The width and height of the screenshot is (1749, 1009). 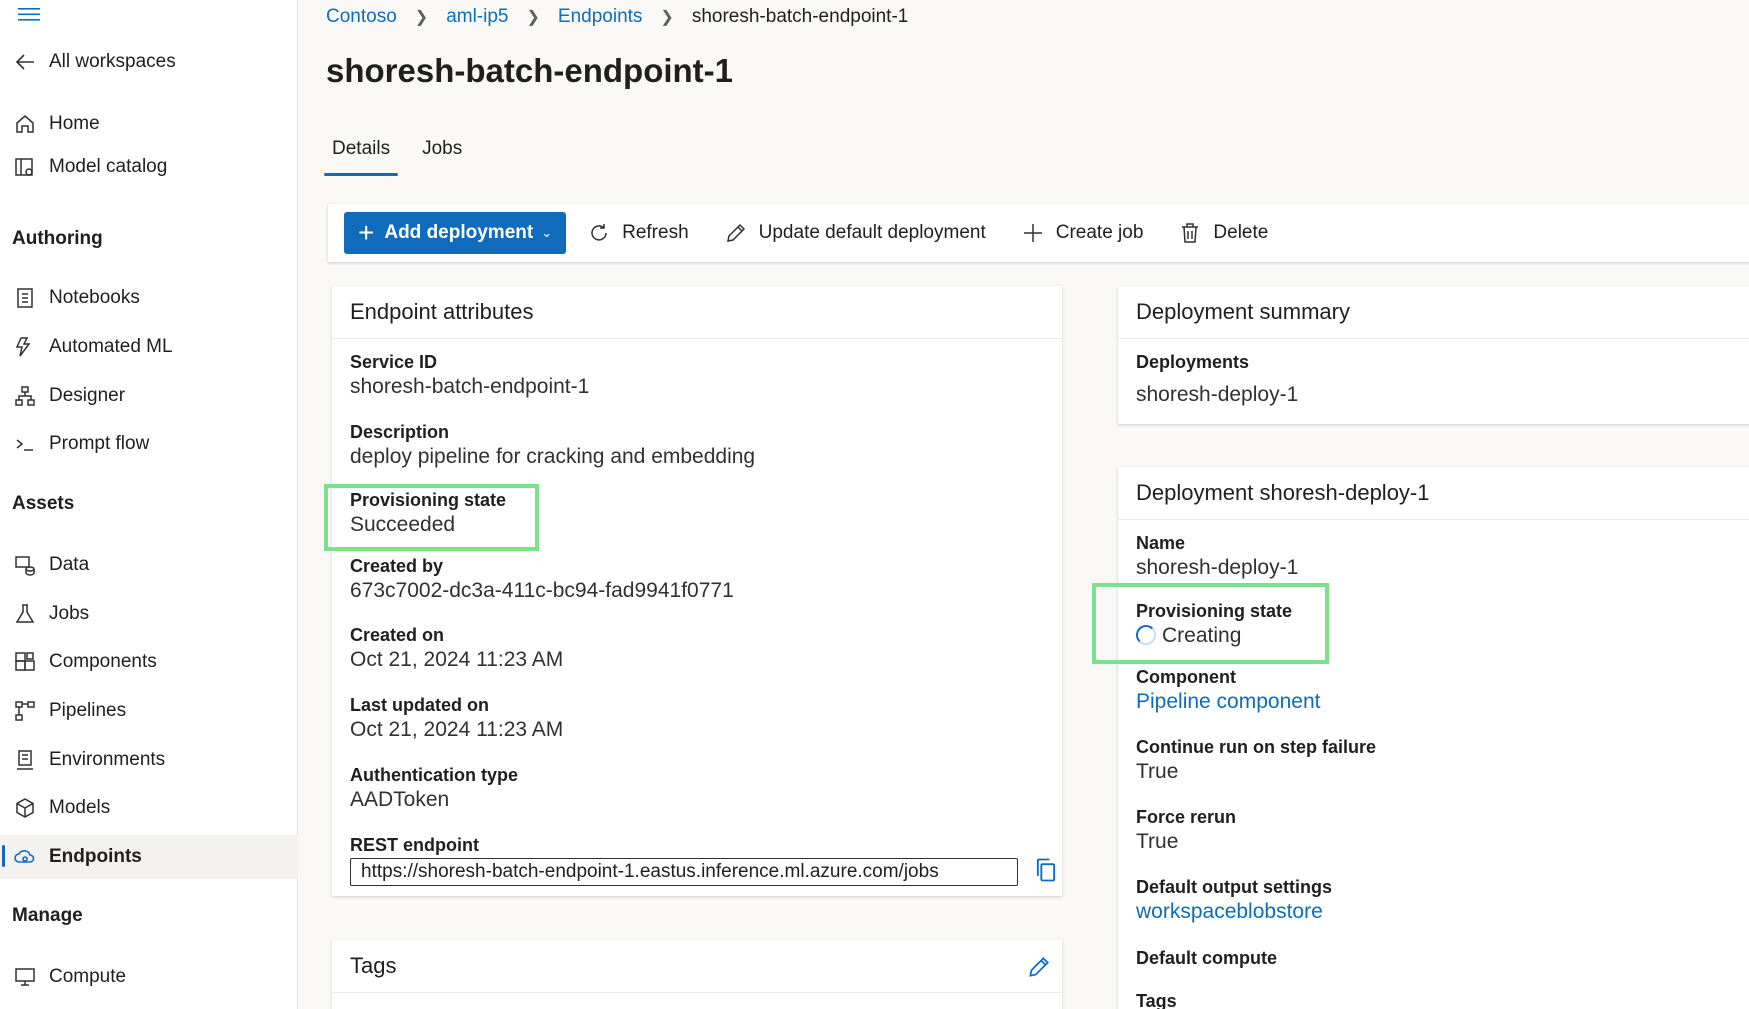 I want to click on plus-icon, so click(x=1033, y=233).